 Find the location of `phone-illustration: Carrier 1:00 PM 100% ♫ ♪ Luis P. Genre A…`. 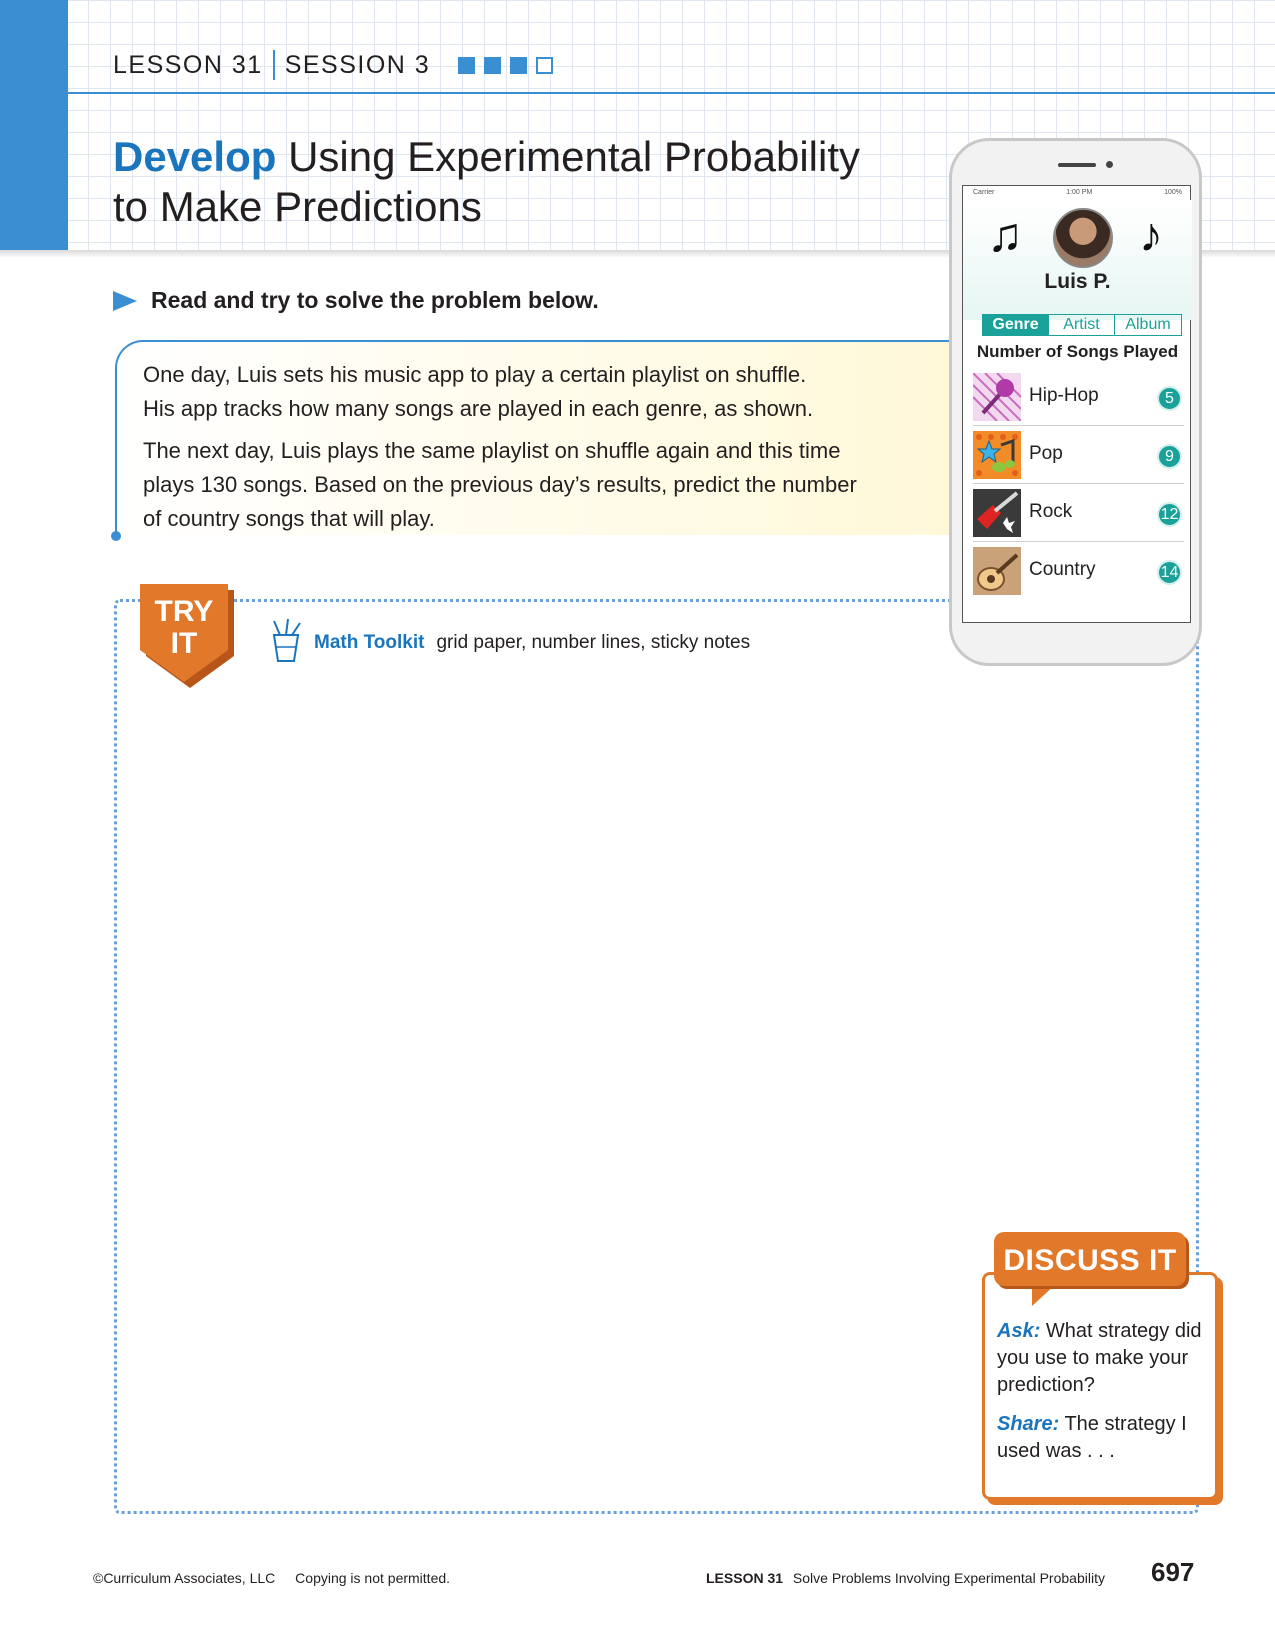

phone-illustration: Carrier 1:00 PM 100% ♫ ♪ Luis P. Genre A… is located at coordinates (1075, 402).